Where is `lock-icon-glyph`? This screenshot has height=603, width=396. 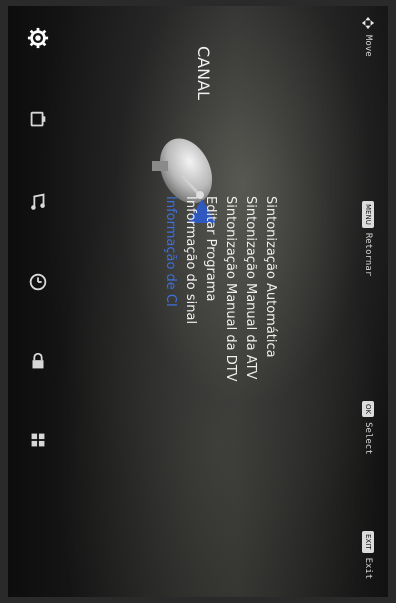 lock-icon-glyph is located at coordinates (38, 360).